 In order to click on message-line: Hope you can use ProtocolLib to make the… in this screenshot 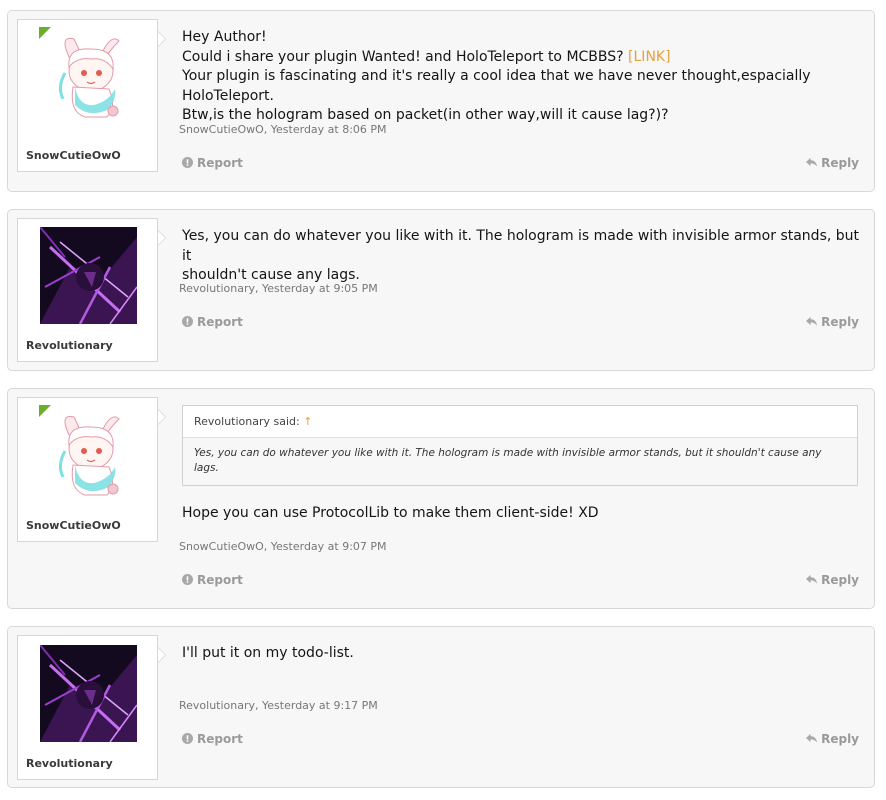, I will do `click(390, 513)`.